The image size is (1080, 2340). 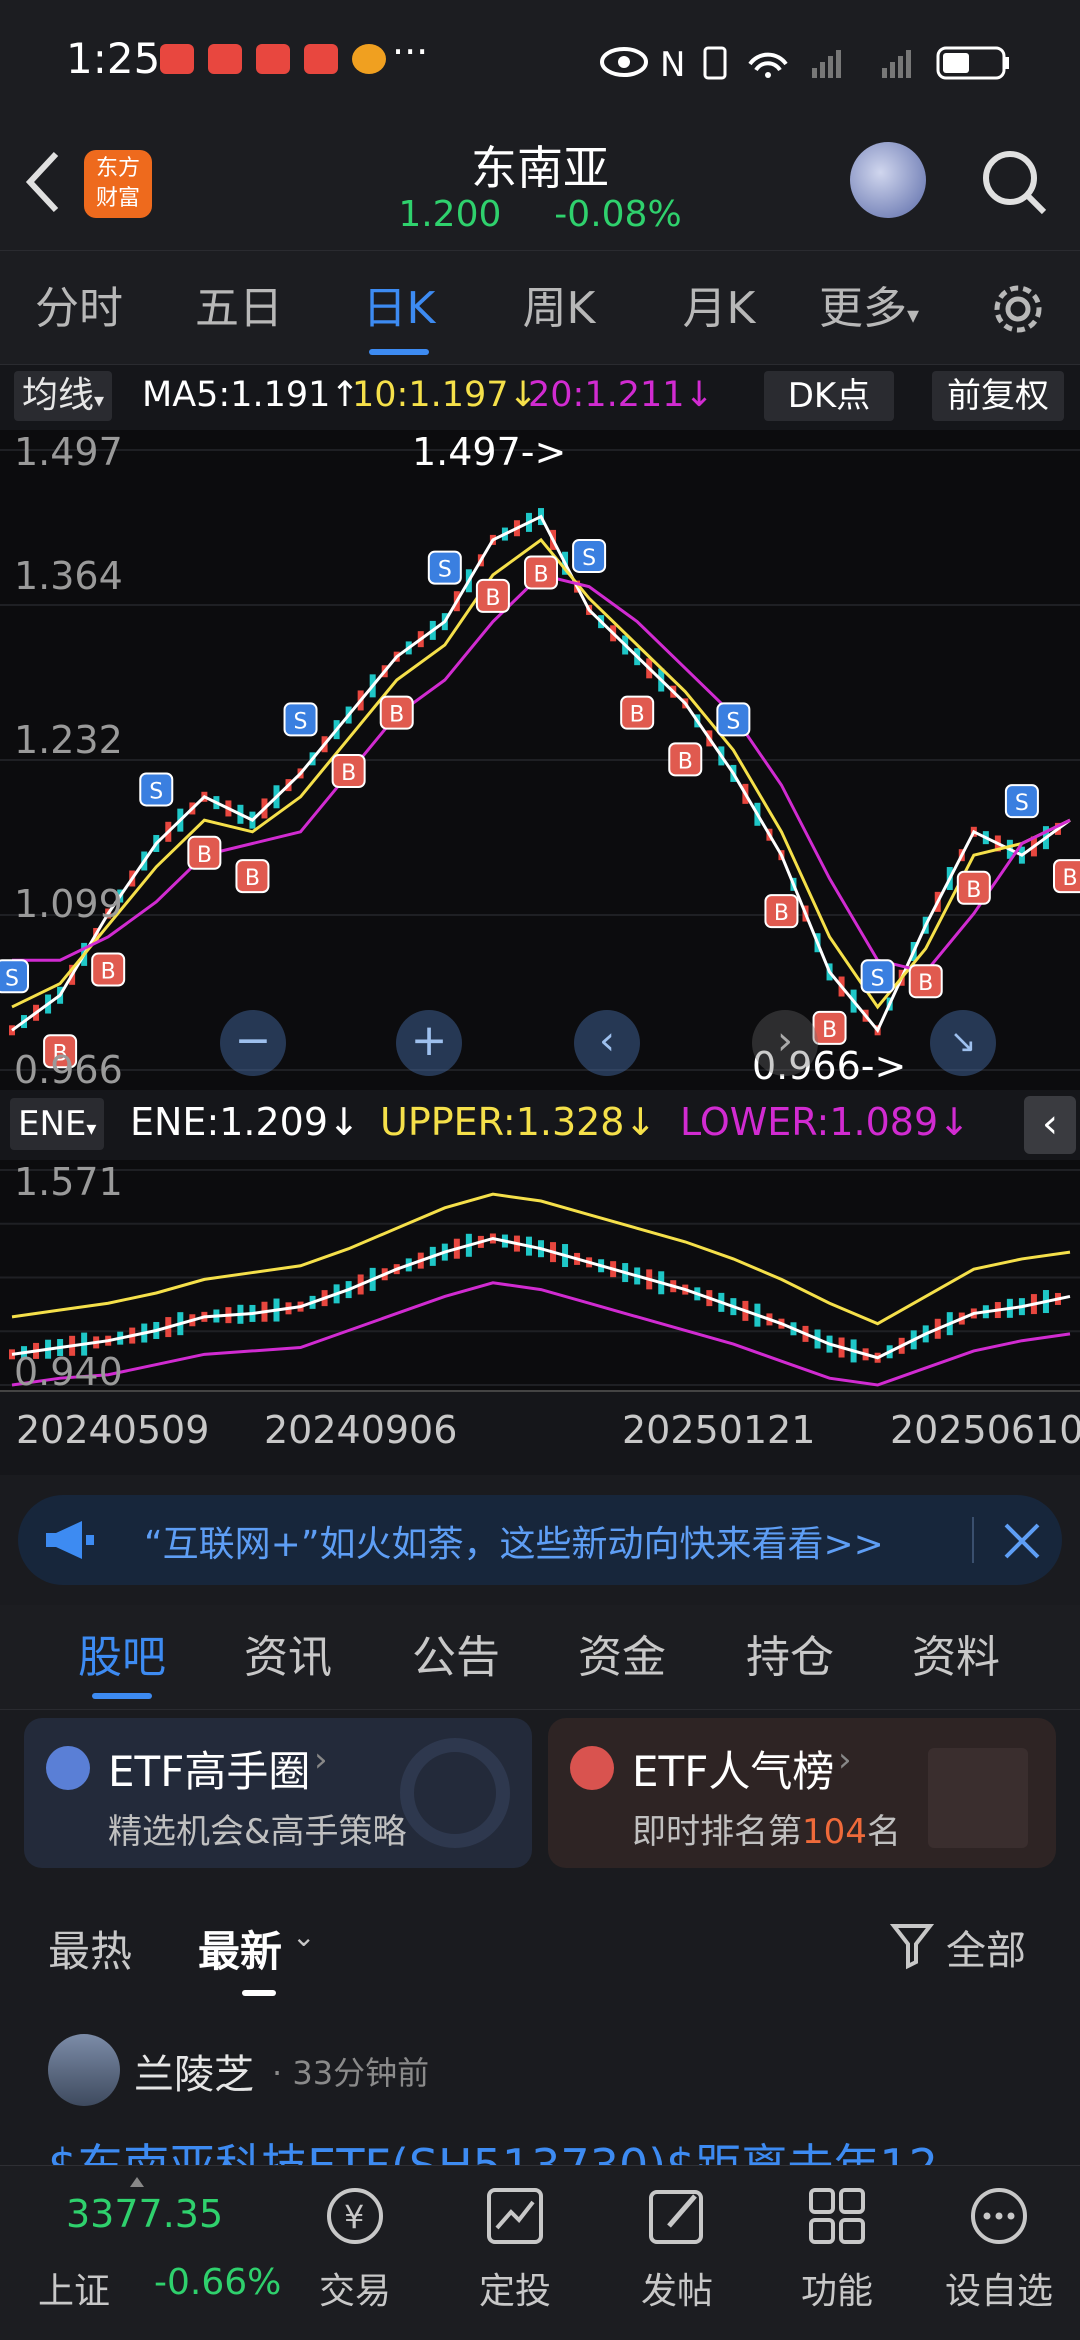 What do you see at coordinates (541, 1259) in the screenshot?
I see `series-line-upper` at bounding box center [541, 1259].